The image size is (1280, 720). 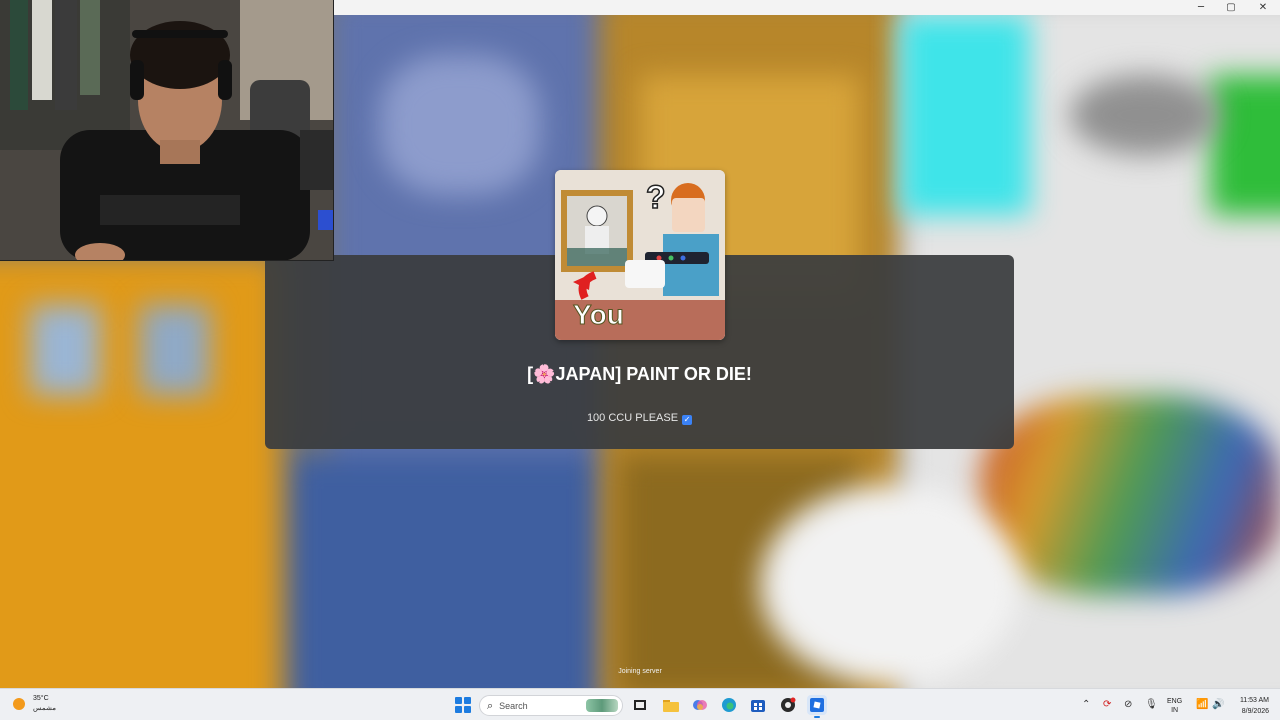 I want to click on task-view-button, so click(x=640, y=705).